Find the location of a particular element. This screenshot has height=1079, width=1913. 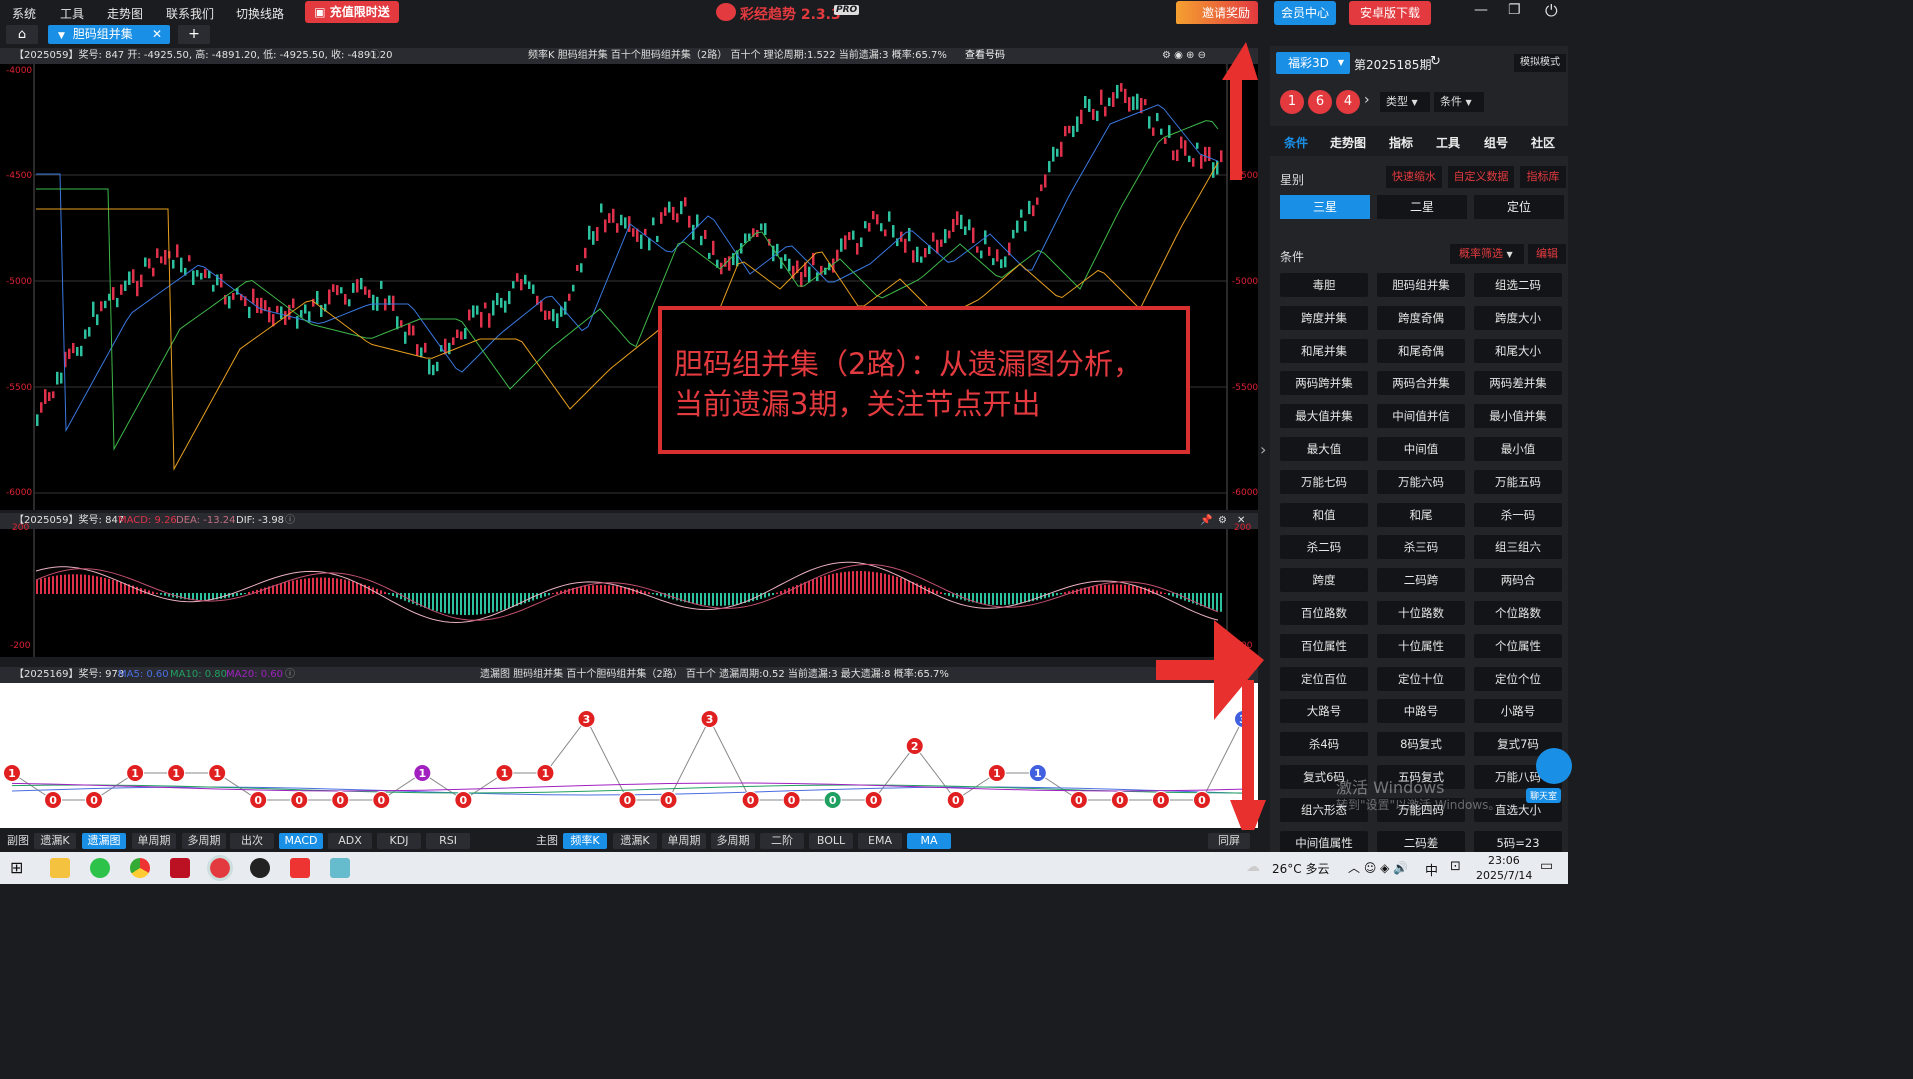

condition-button: 最小值 is located at coordinates (1518, 449).